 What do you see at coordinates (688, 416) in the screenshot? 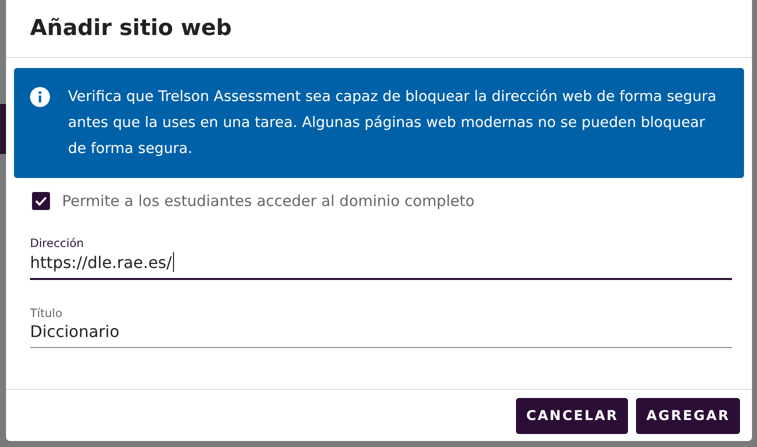
I see `add-button: AGREGAR` at bounding box center [688, 416].